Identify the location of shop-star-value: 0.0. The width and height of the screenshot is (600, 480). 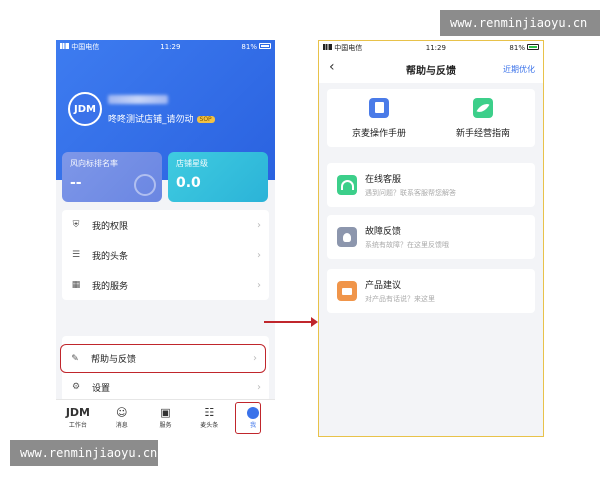
(188, 183).